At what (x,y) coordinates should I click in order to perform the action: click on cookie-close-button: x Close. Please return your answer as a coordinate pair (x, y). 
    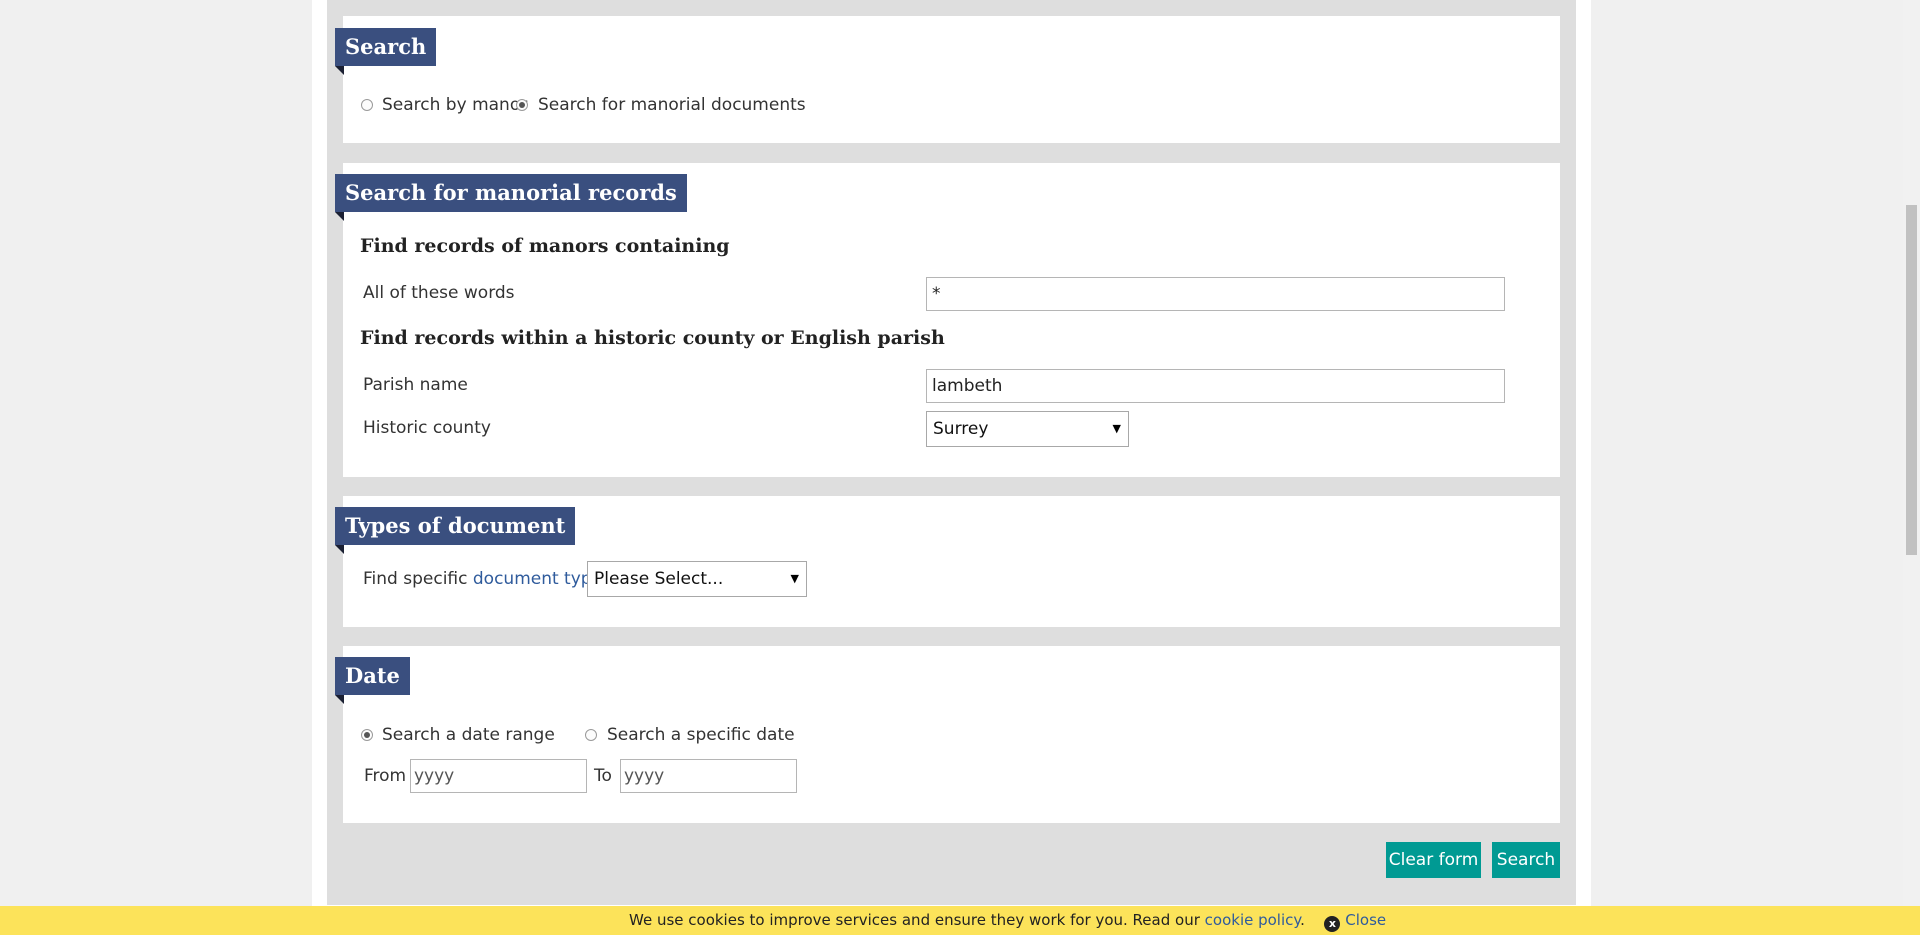
    Looking at the image, I should click on (1355, 921).